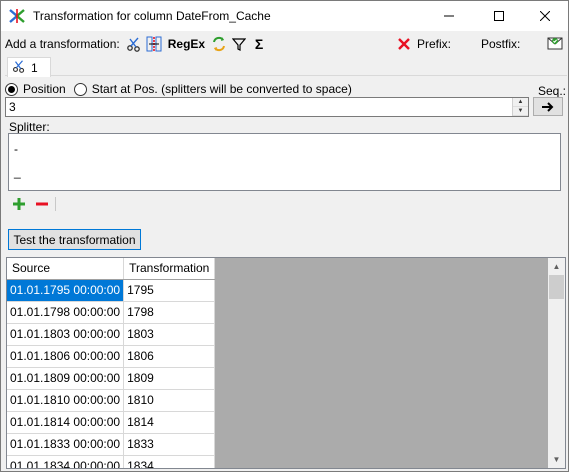  I want to click on transformation-cell: 1833, so click(169, 444).